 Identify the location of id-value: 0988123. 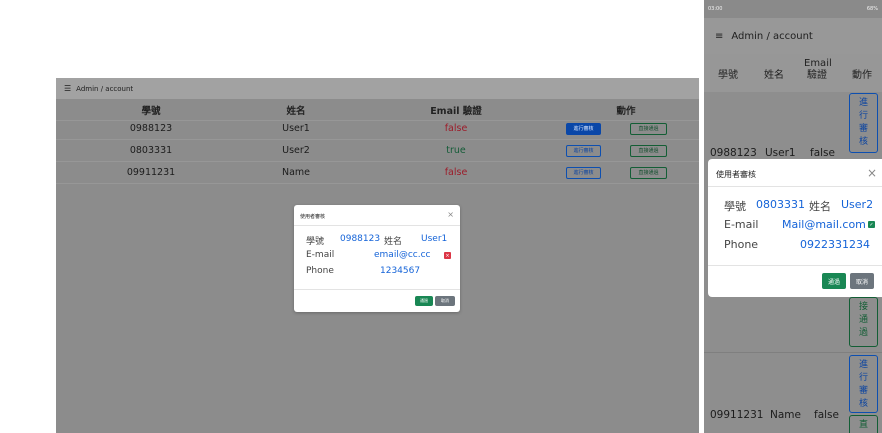
(360, 239).